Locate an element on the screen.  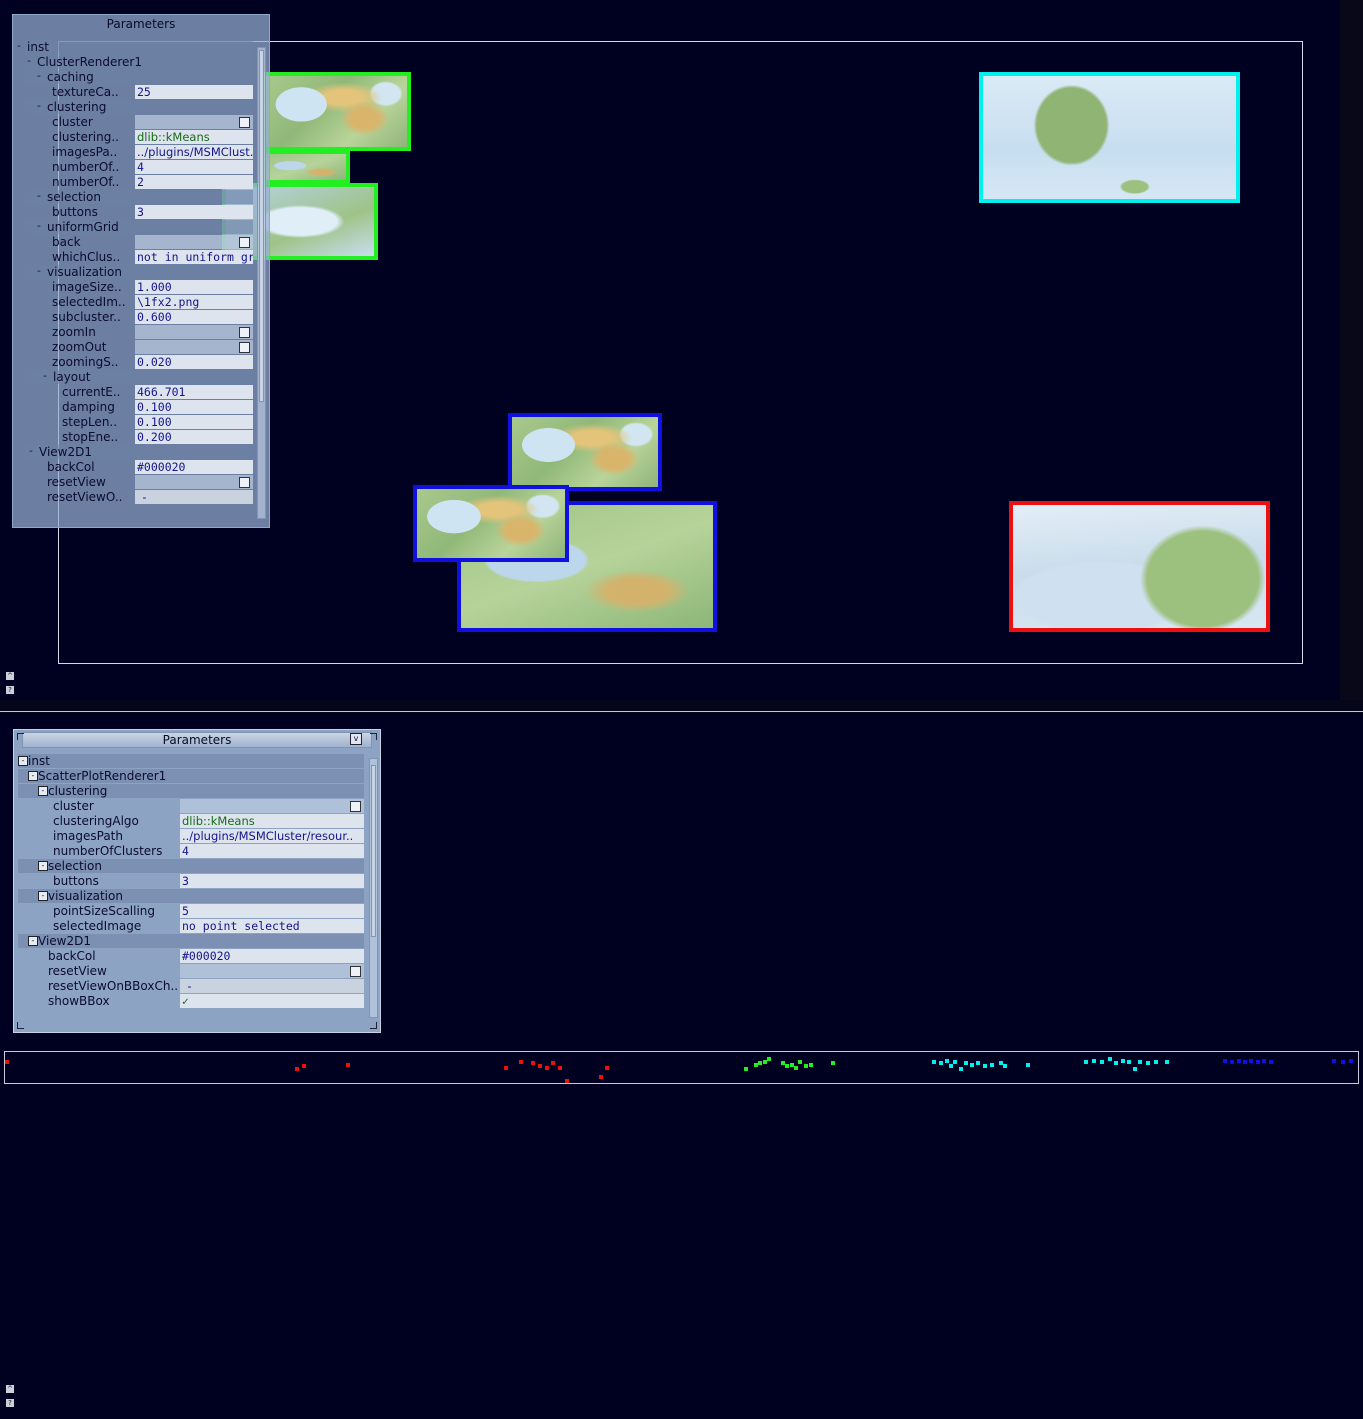
param-row-scatterplotrenderer1: - ScatterPlotRenderer1 is located at coordinates (191, 776).